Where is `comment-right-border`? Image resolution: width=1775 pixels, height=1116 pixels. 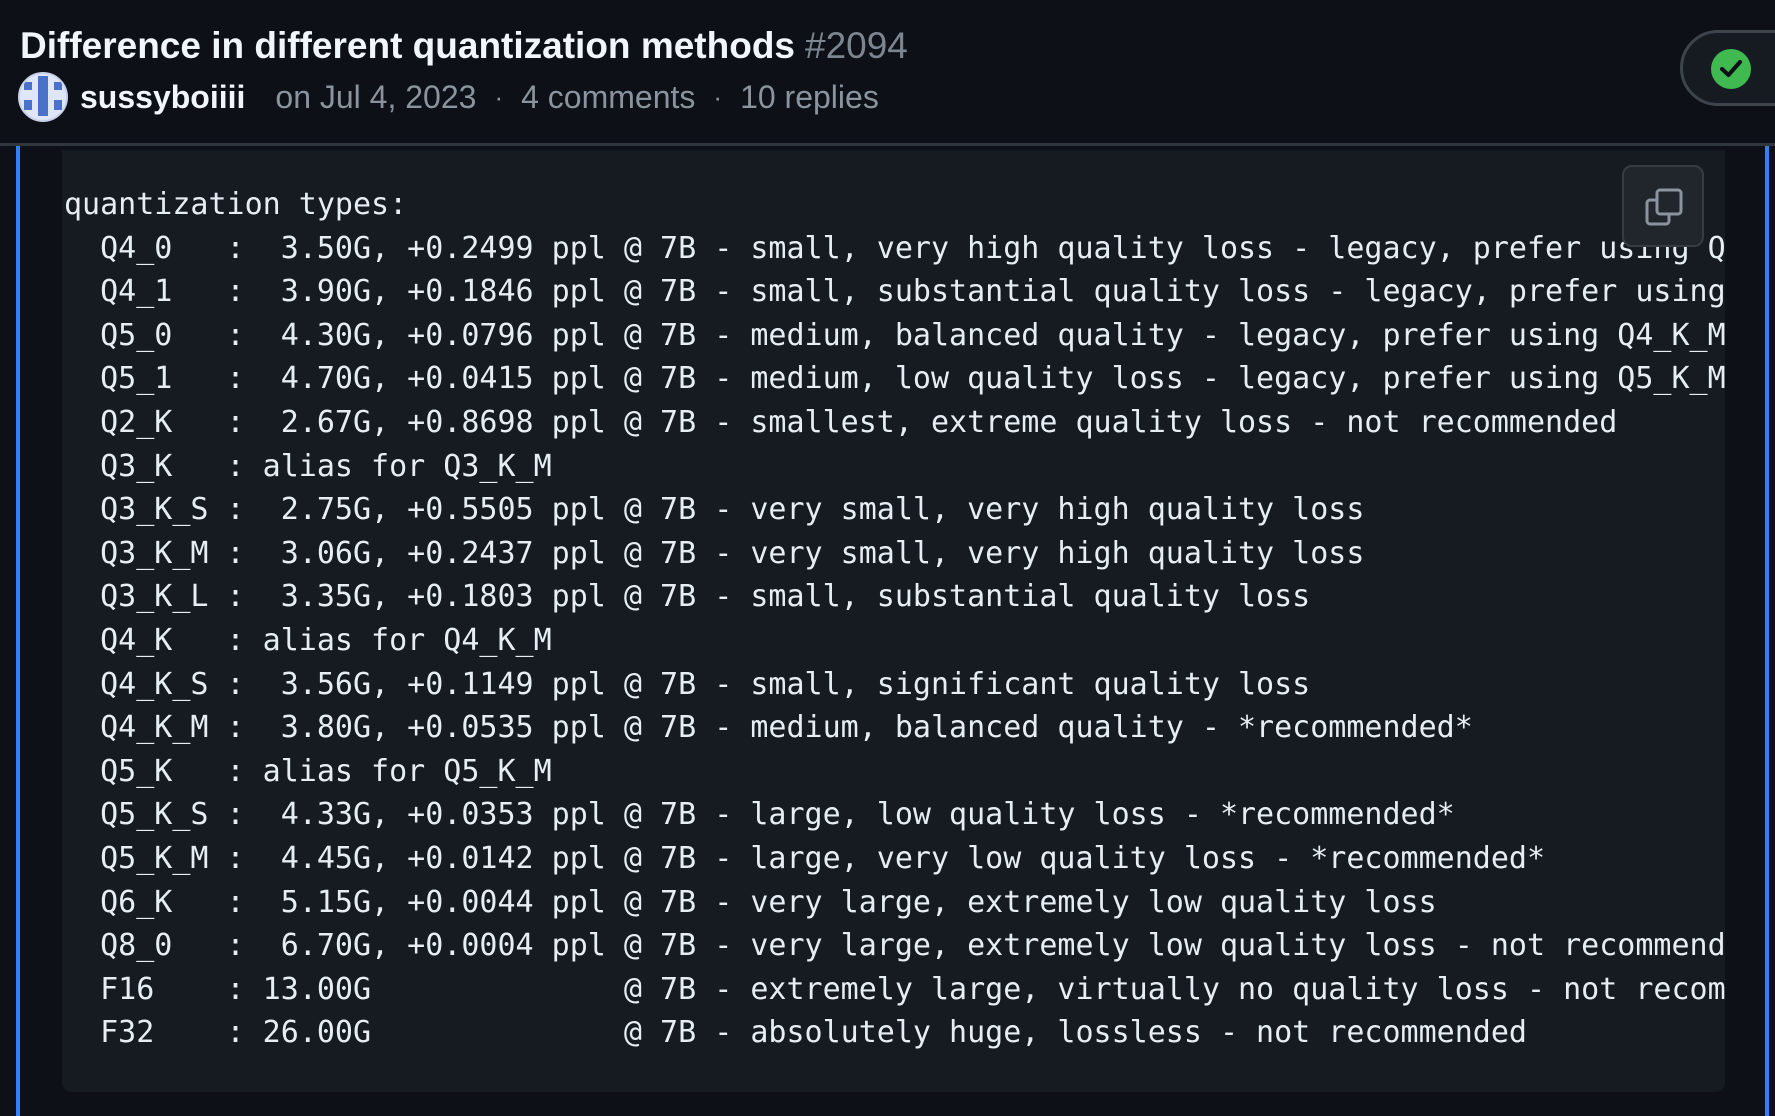
comment-right-border is located at coordinates (1767, 631).